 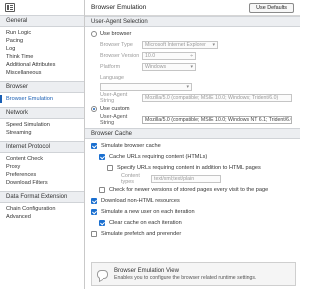 I want to click on sidebar-item-content-check: Content Check, so click(x=42, y=159).